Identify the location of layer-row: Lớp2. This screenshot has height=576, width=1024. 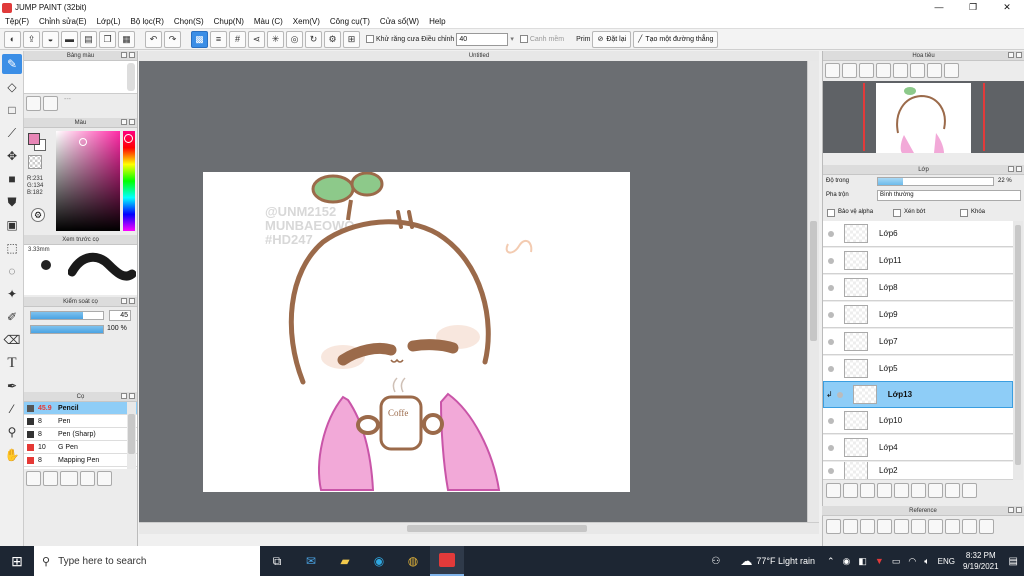
(918, 471).